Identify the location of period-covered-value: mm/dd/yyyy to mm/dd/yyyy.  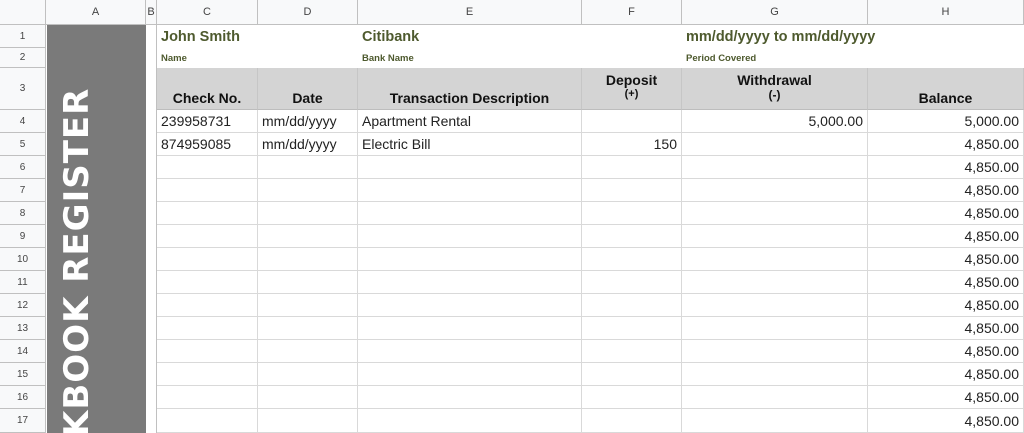
(853, 36).